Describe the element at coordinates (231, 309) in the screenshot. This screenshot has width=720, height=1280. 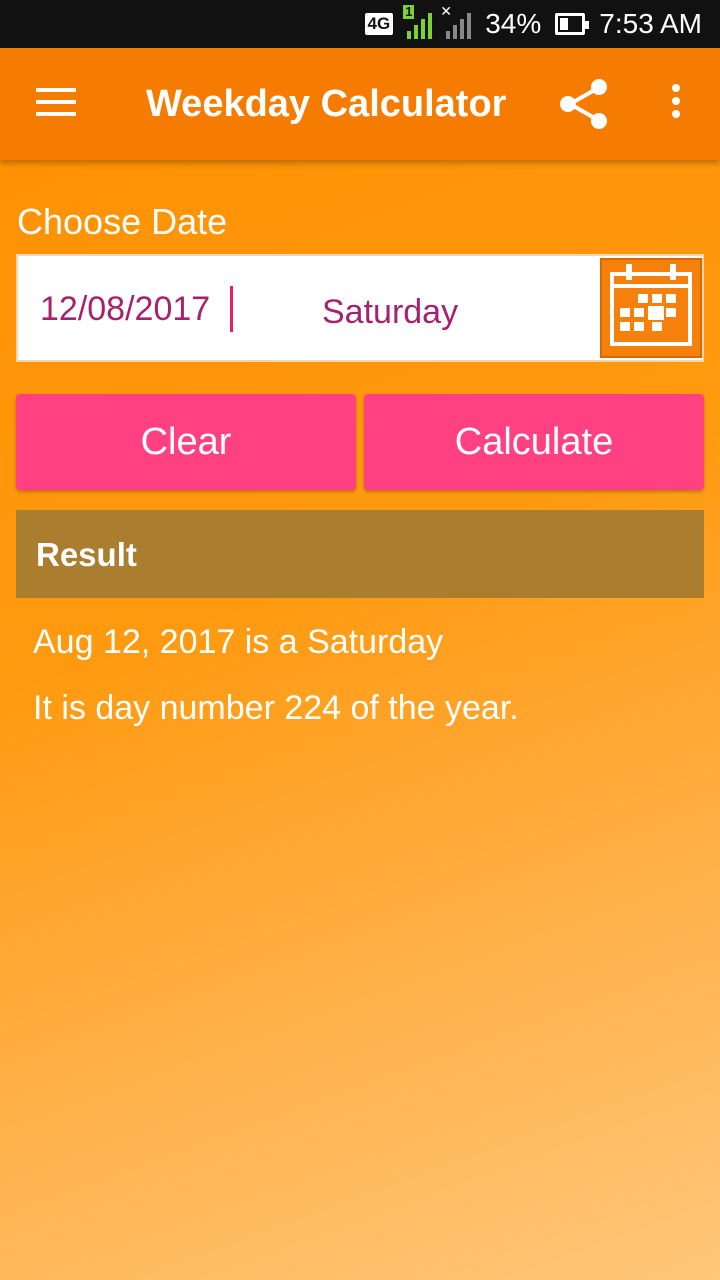
I see `text-cursor` at that location.